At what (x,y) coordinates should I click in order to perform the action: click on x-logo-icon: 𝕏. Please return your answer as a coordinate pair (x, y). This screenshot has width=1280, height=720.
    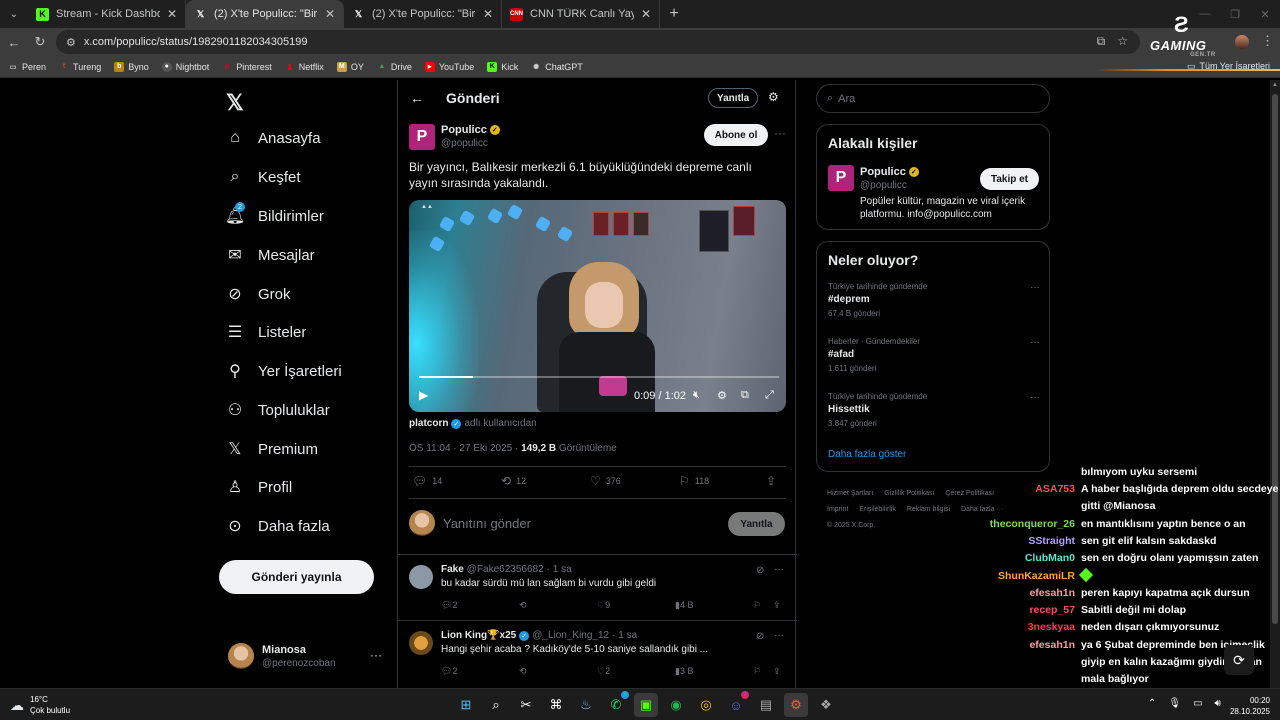
    Looking at the image, I should click on (235, 103).